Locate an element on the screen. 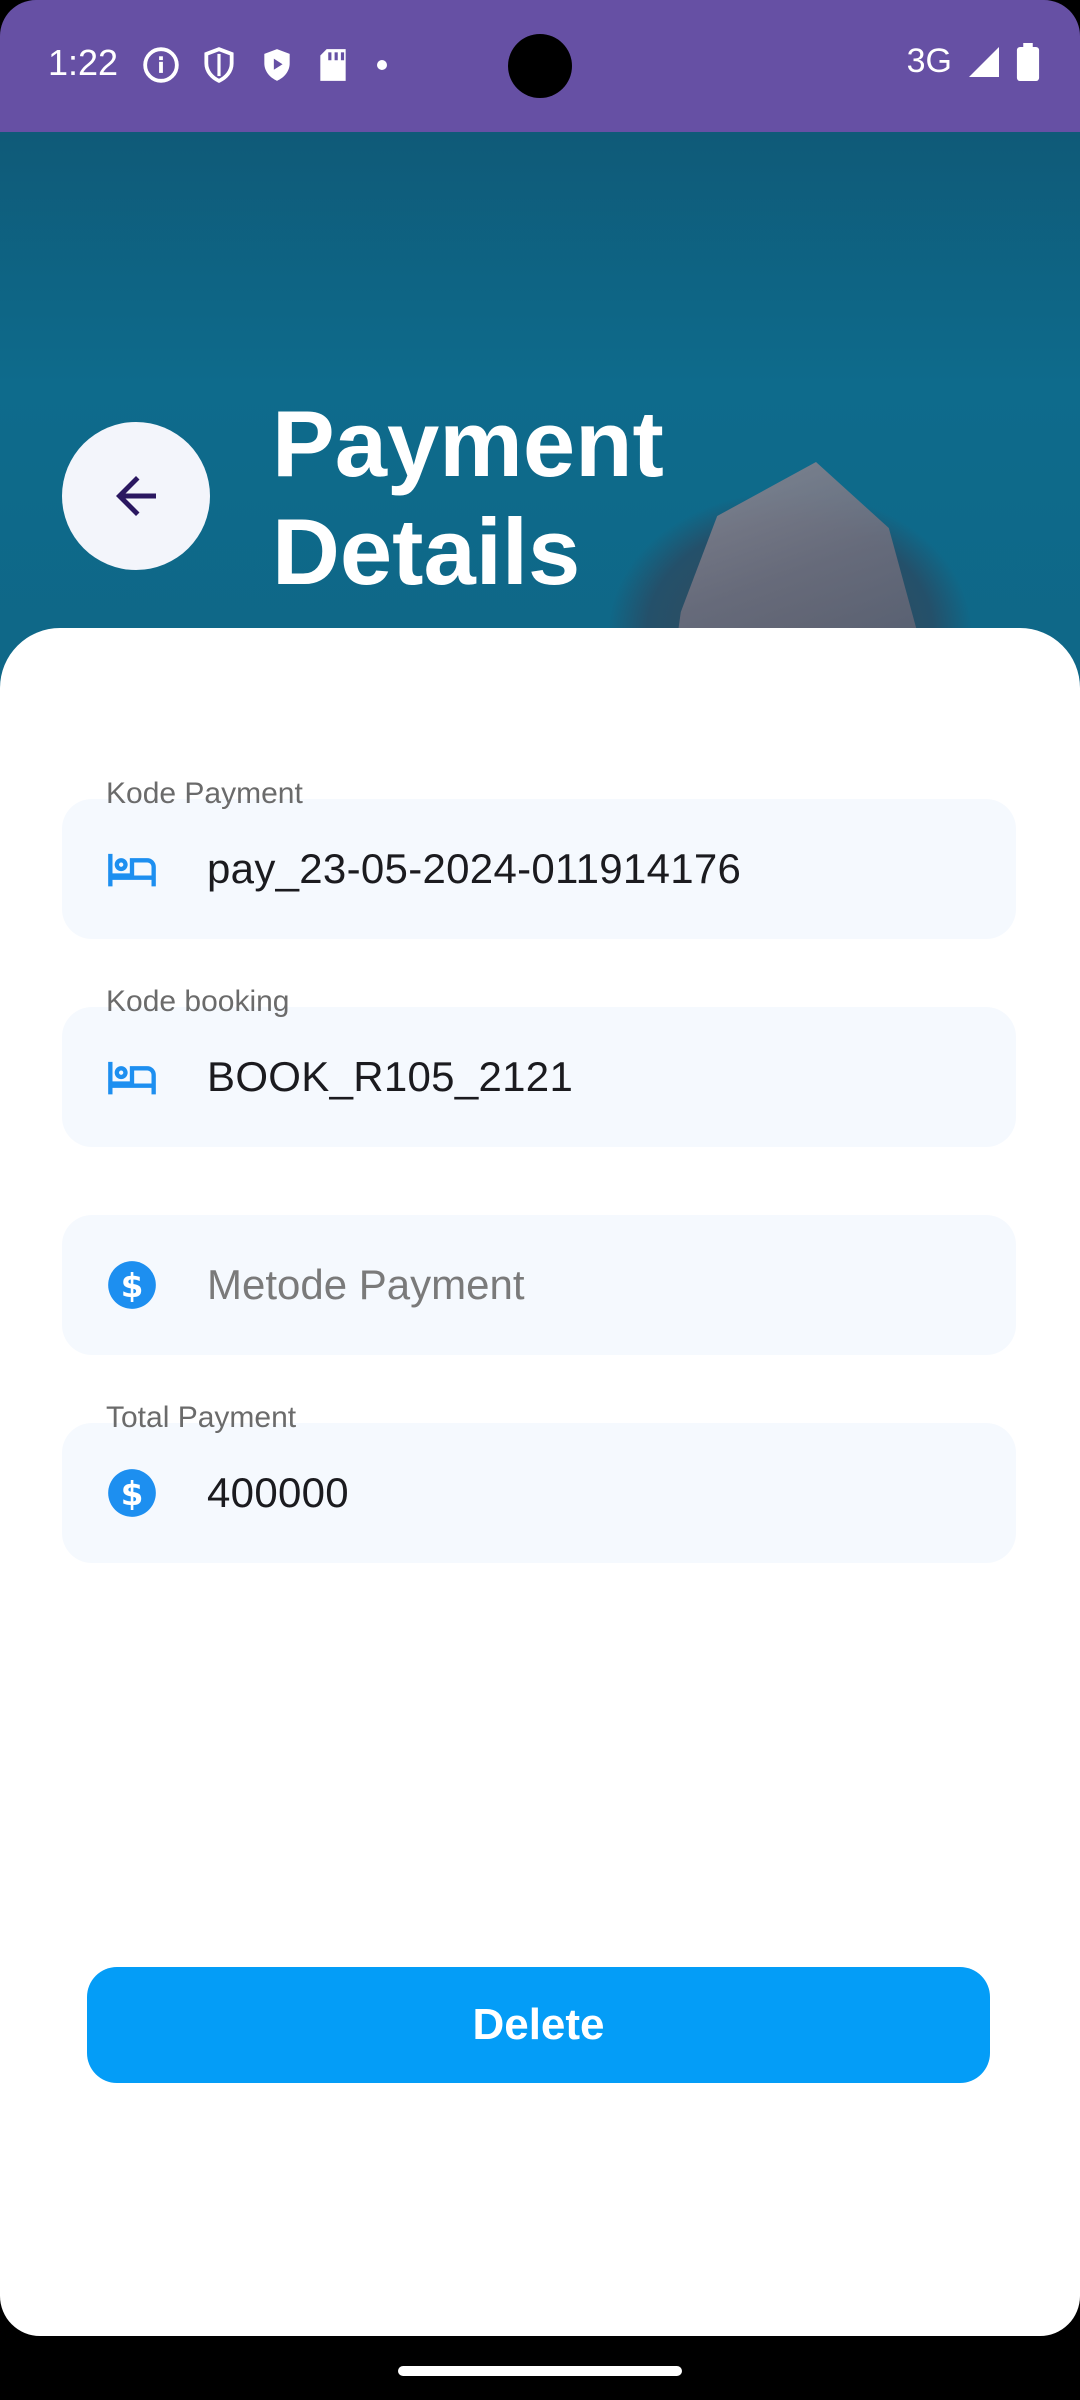  kode-payment-field: Kode Payment pay_23-05-2024-011914176 is located at coordinates (539, 858).